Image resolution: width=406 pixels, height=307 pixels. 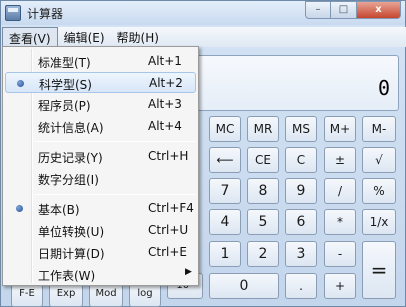 What do you see at coordinates (100, 82) in the screenshot?
I see `menu-item-scientific: 科学型(S) Alt+2` at bounding box center [100, 82].